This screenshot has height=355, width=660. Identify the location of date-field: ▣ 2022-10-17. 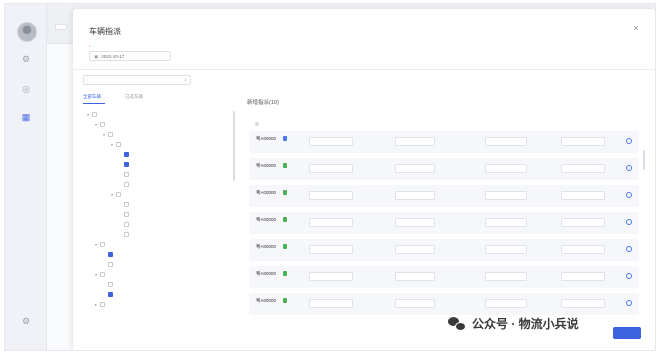
(130, 56).